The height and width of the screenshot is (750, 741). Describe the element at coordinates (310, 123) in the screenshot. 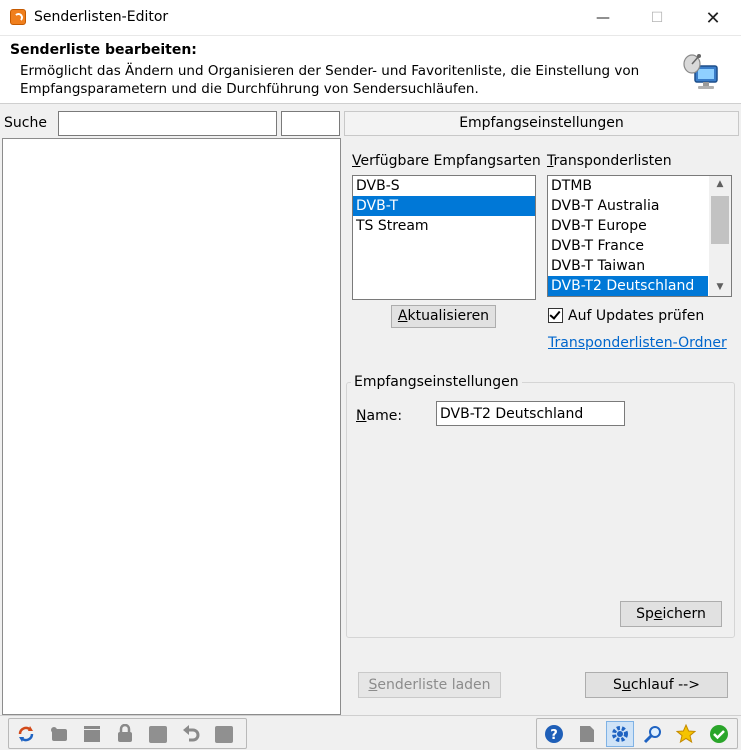

I see `search-filter-input` at that location.